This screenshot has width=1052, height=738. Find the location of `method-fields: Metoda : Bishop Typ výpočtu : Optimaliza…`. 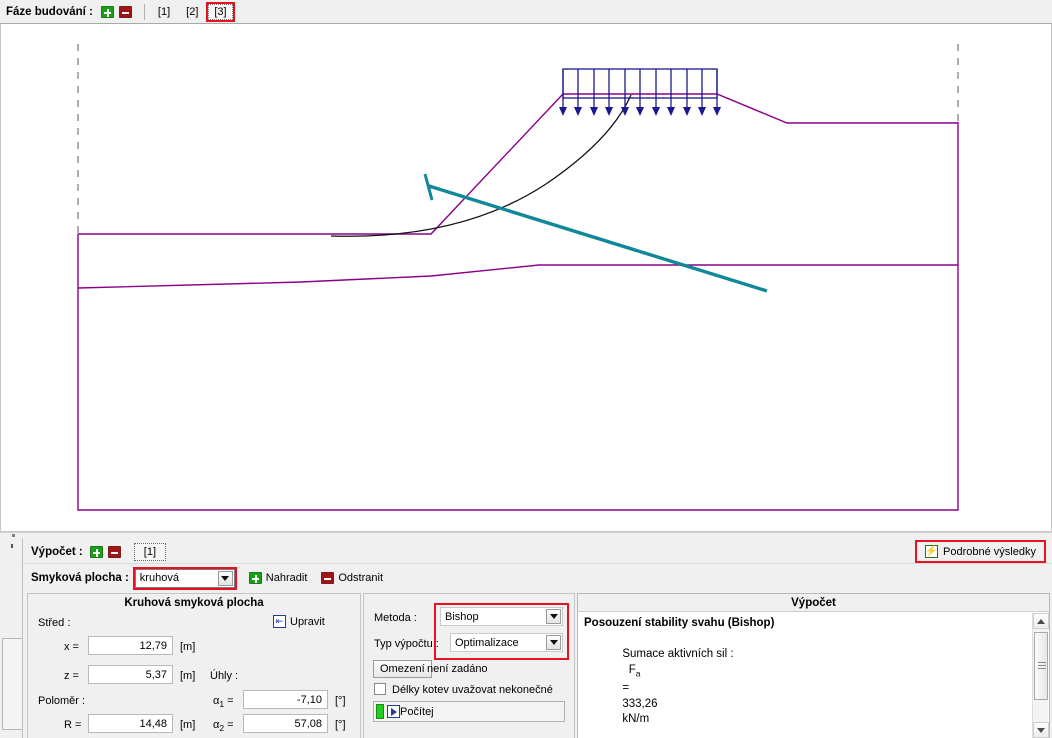

method-fields: Metoda : Bishop Typ výpočtu : Optimaliza… is located at coordinates (469, 658).